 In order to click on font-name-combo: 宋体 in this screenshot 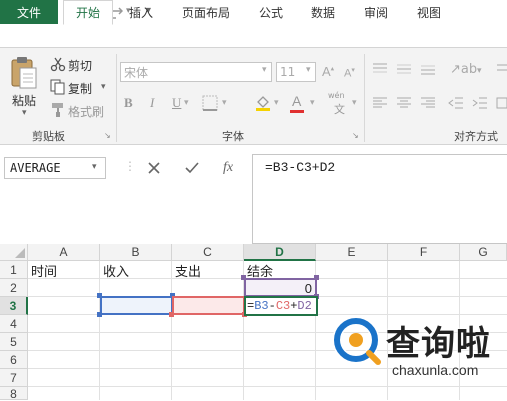, I will do `click(196, 72)`.